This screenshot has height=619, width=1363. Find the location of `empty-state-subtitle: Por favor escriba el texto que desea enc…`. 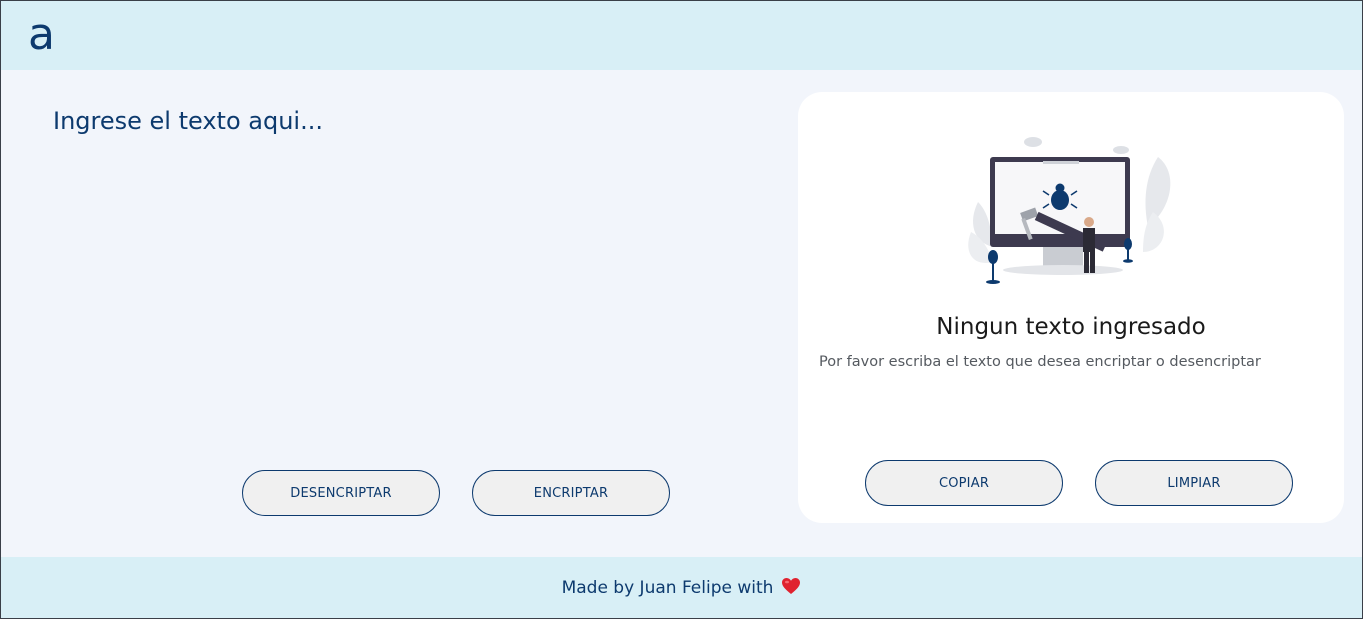

empty-state-subtitle: Por favor escriba el texto que desea enc… is located at coordinates (1040, 362).